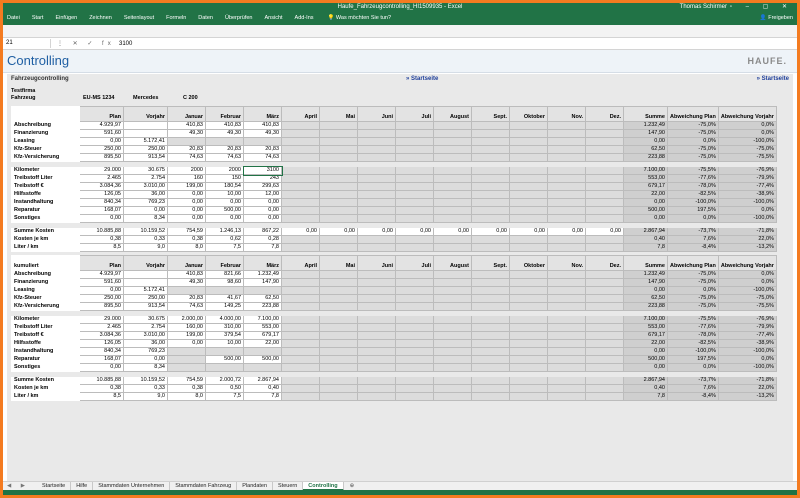 The height and width of the screenshot is (498, 800). Describe the element at coordinates (186, 178) in the screenshot. I see `cell: 160` at that location.